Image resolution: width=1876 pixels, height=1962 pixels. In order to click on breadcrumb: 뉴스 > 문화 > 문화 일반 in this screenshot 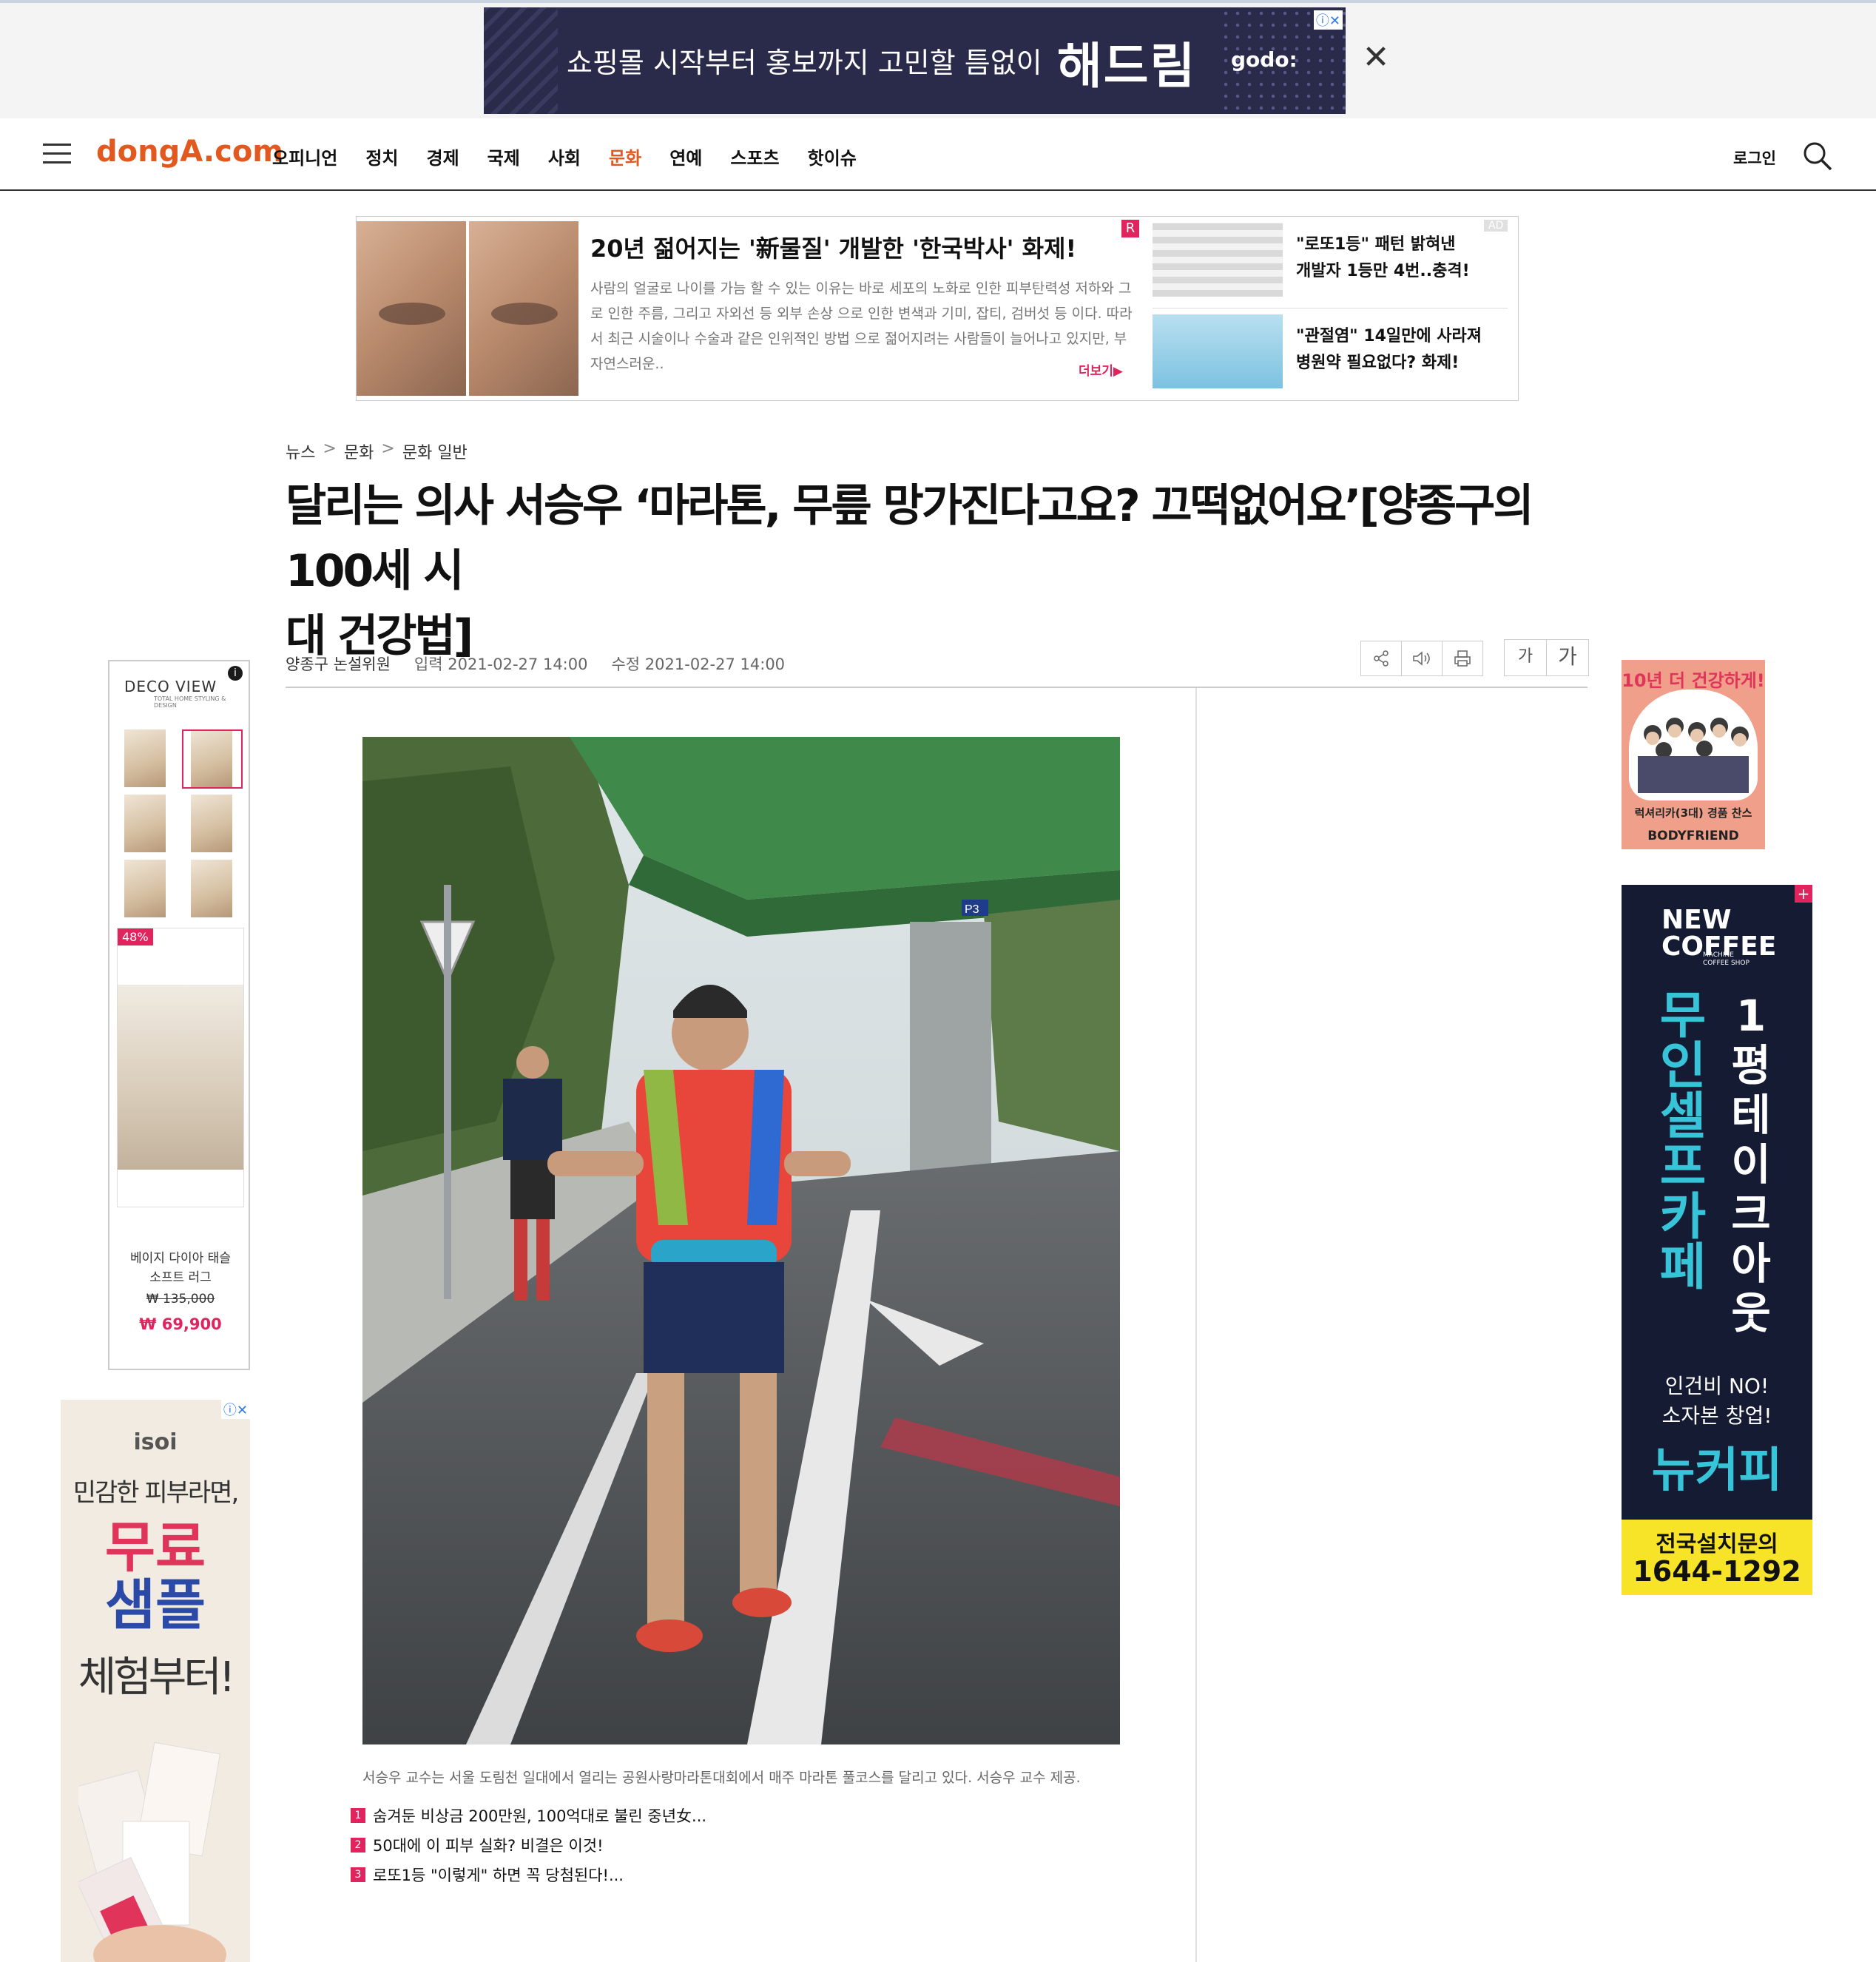, I will do `click(377, 451)`.